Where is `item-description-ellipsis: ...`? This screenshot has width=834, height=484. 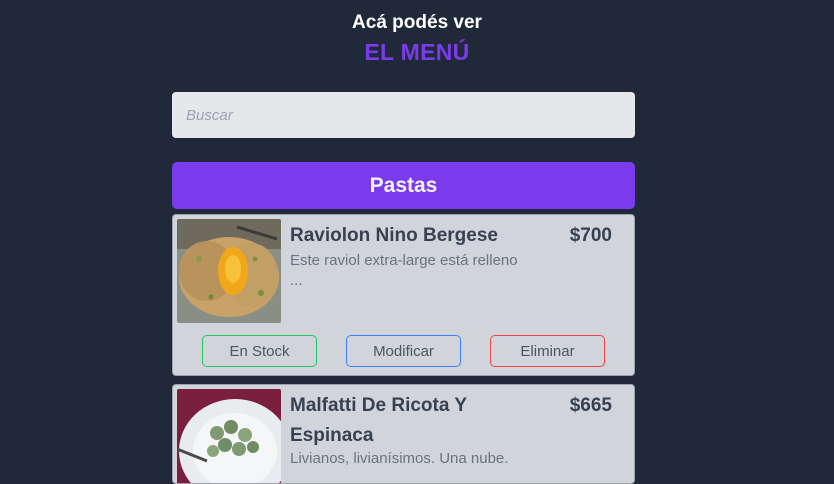 item-description-ellipsis: ... is located at coordinates (296, 280).